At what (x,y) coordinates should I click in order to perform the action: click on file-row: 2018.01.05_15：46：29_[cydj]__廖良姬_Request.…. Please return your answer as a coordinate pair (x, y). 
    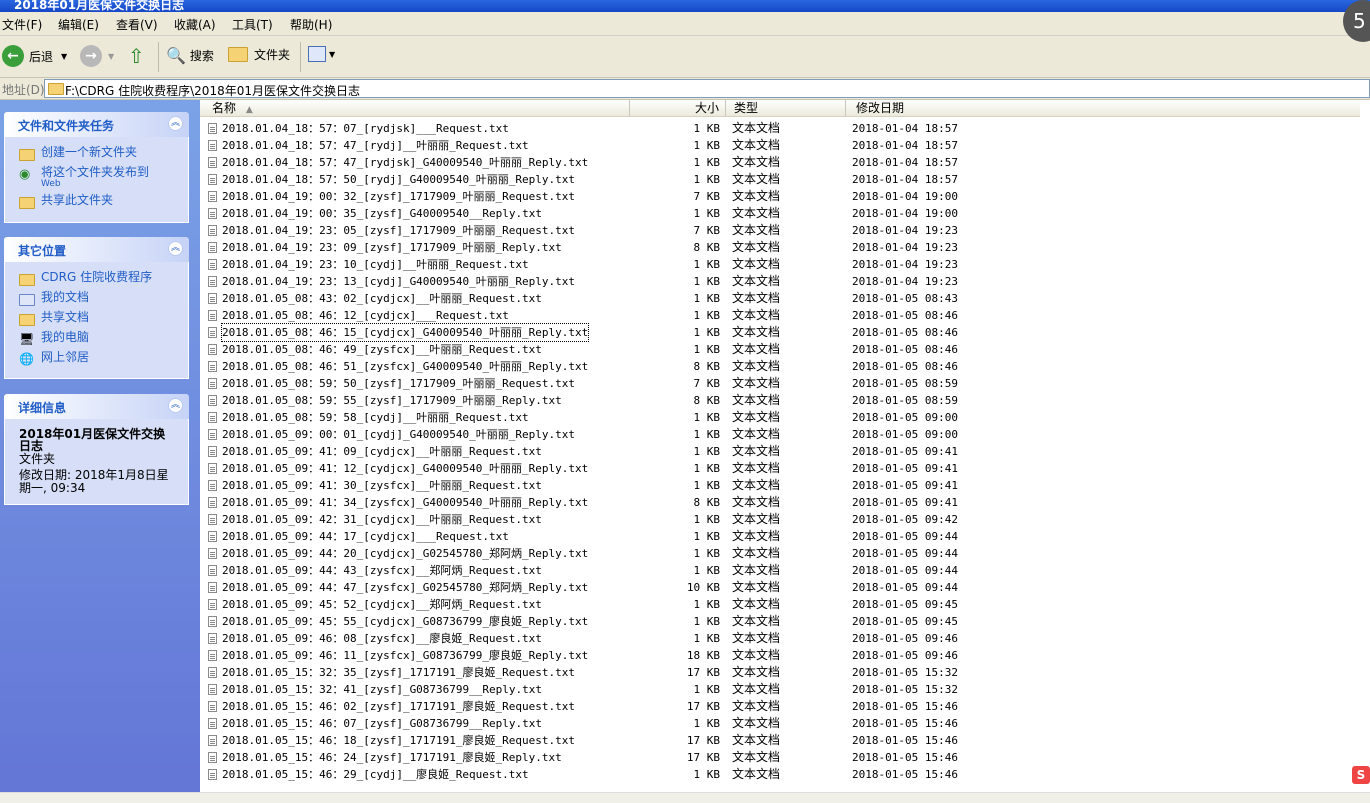
    Looking at the image, I should click on (785, 774).